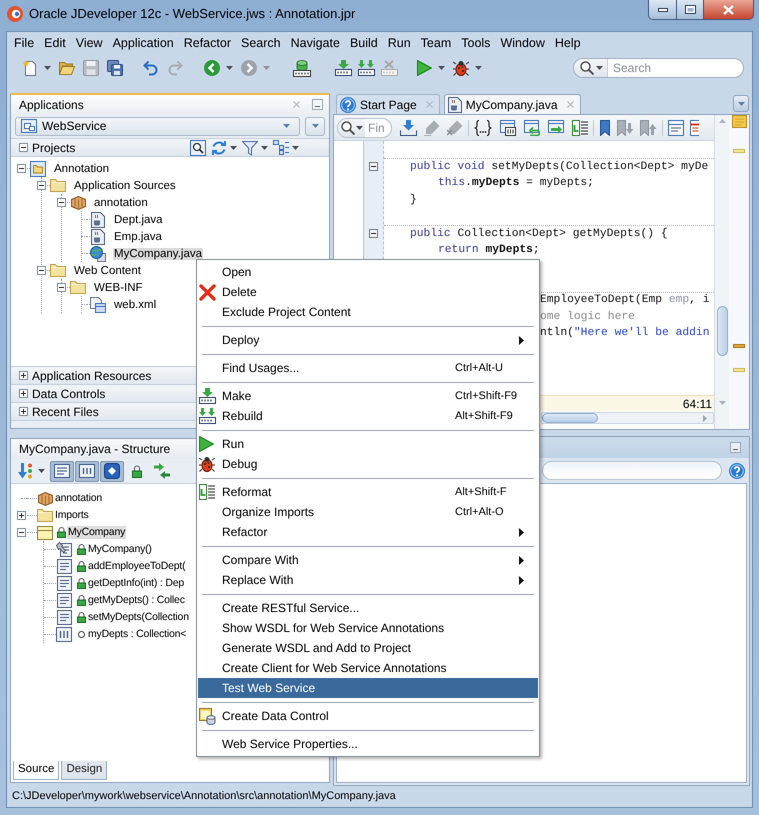 The height and width of the screenshot is (815, 759). I want to click on bug-icon, so click(207, 464).